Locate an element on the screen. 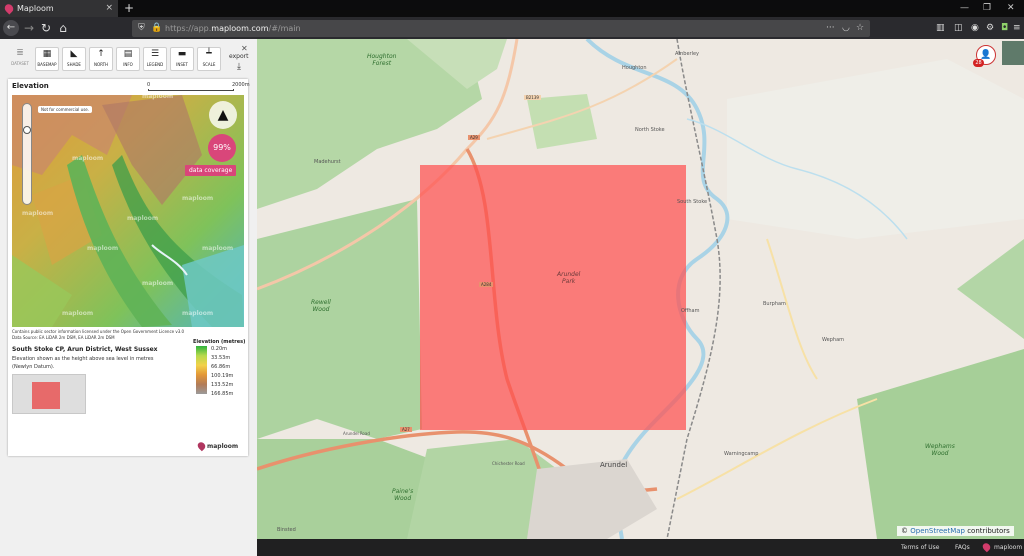 This screenshot has width=1024, height=556. shade-button: ◣ SHADE is located at coordinates (74, 59).